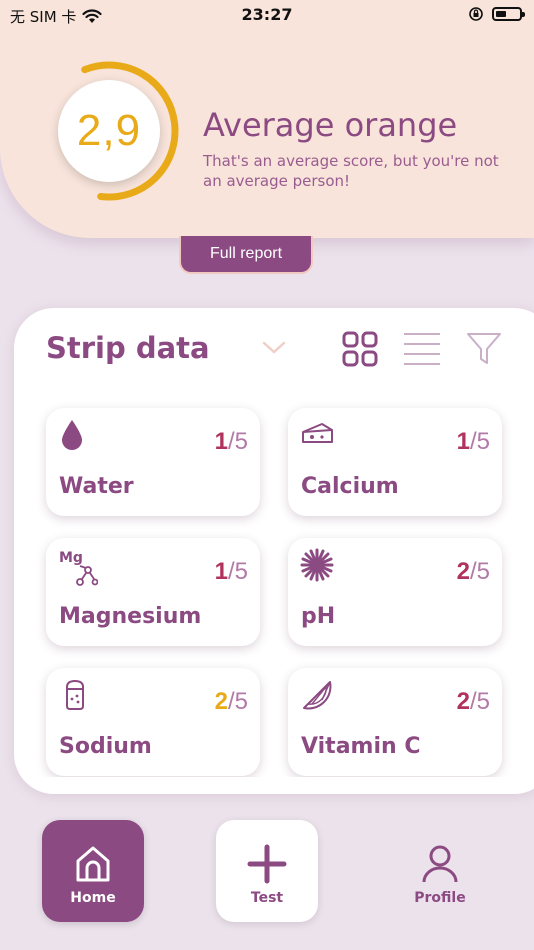 This screenshot has width=534, height=950. I want to click on tile-label: Magnesium, so click(130, 616).